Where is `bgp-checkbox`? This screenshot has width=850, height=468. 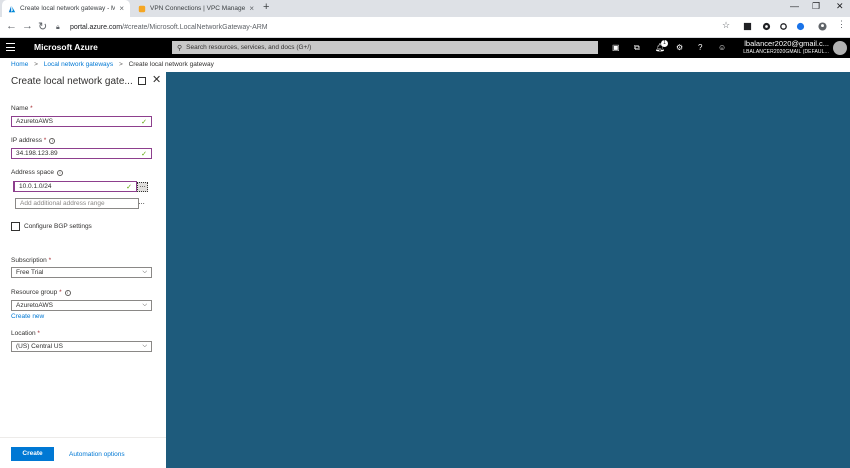 bgp-checkbox is located at coordinates (15, 226).